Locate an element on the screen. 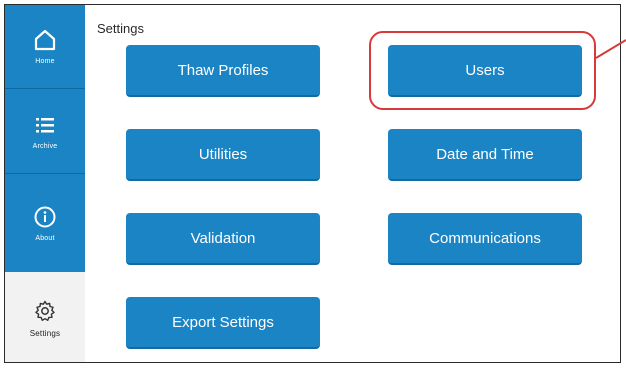  sidebar-item-home: Home is located at coordinates (45, 47).